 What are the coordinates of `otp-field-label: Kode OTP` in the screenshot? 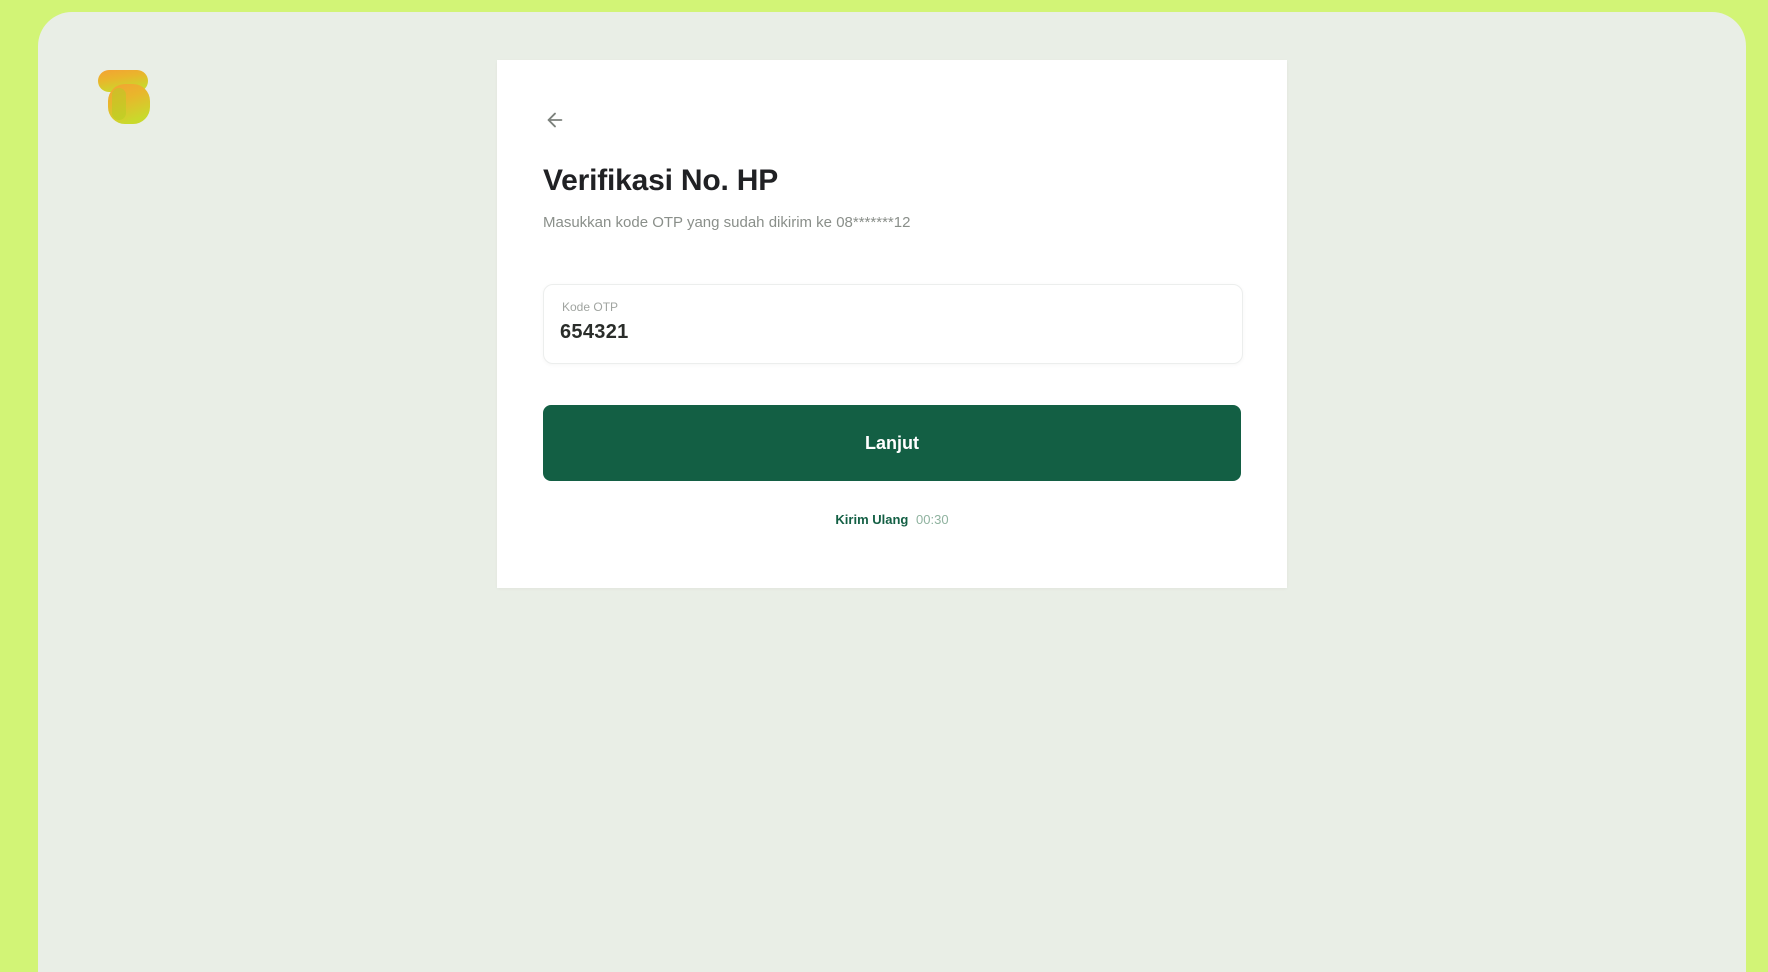 It's located at (590, 307).